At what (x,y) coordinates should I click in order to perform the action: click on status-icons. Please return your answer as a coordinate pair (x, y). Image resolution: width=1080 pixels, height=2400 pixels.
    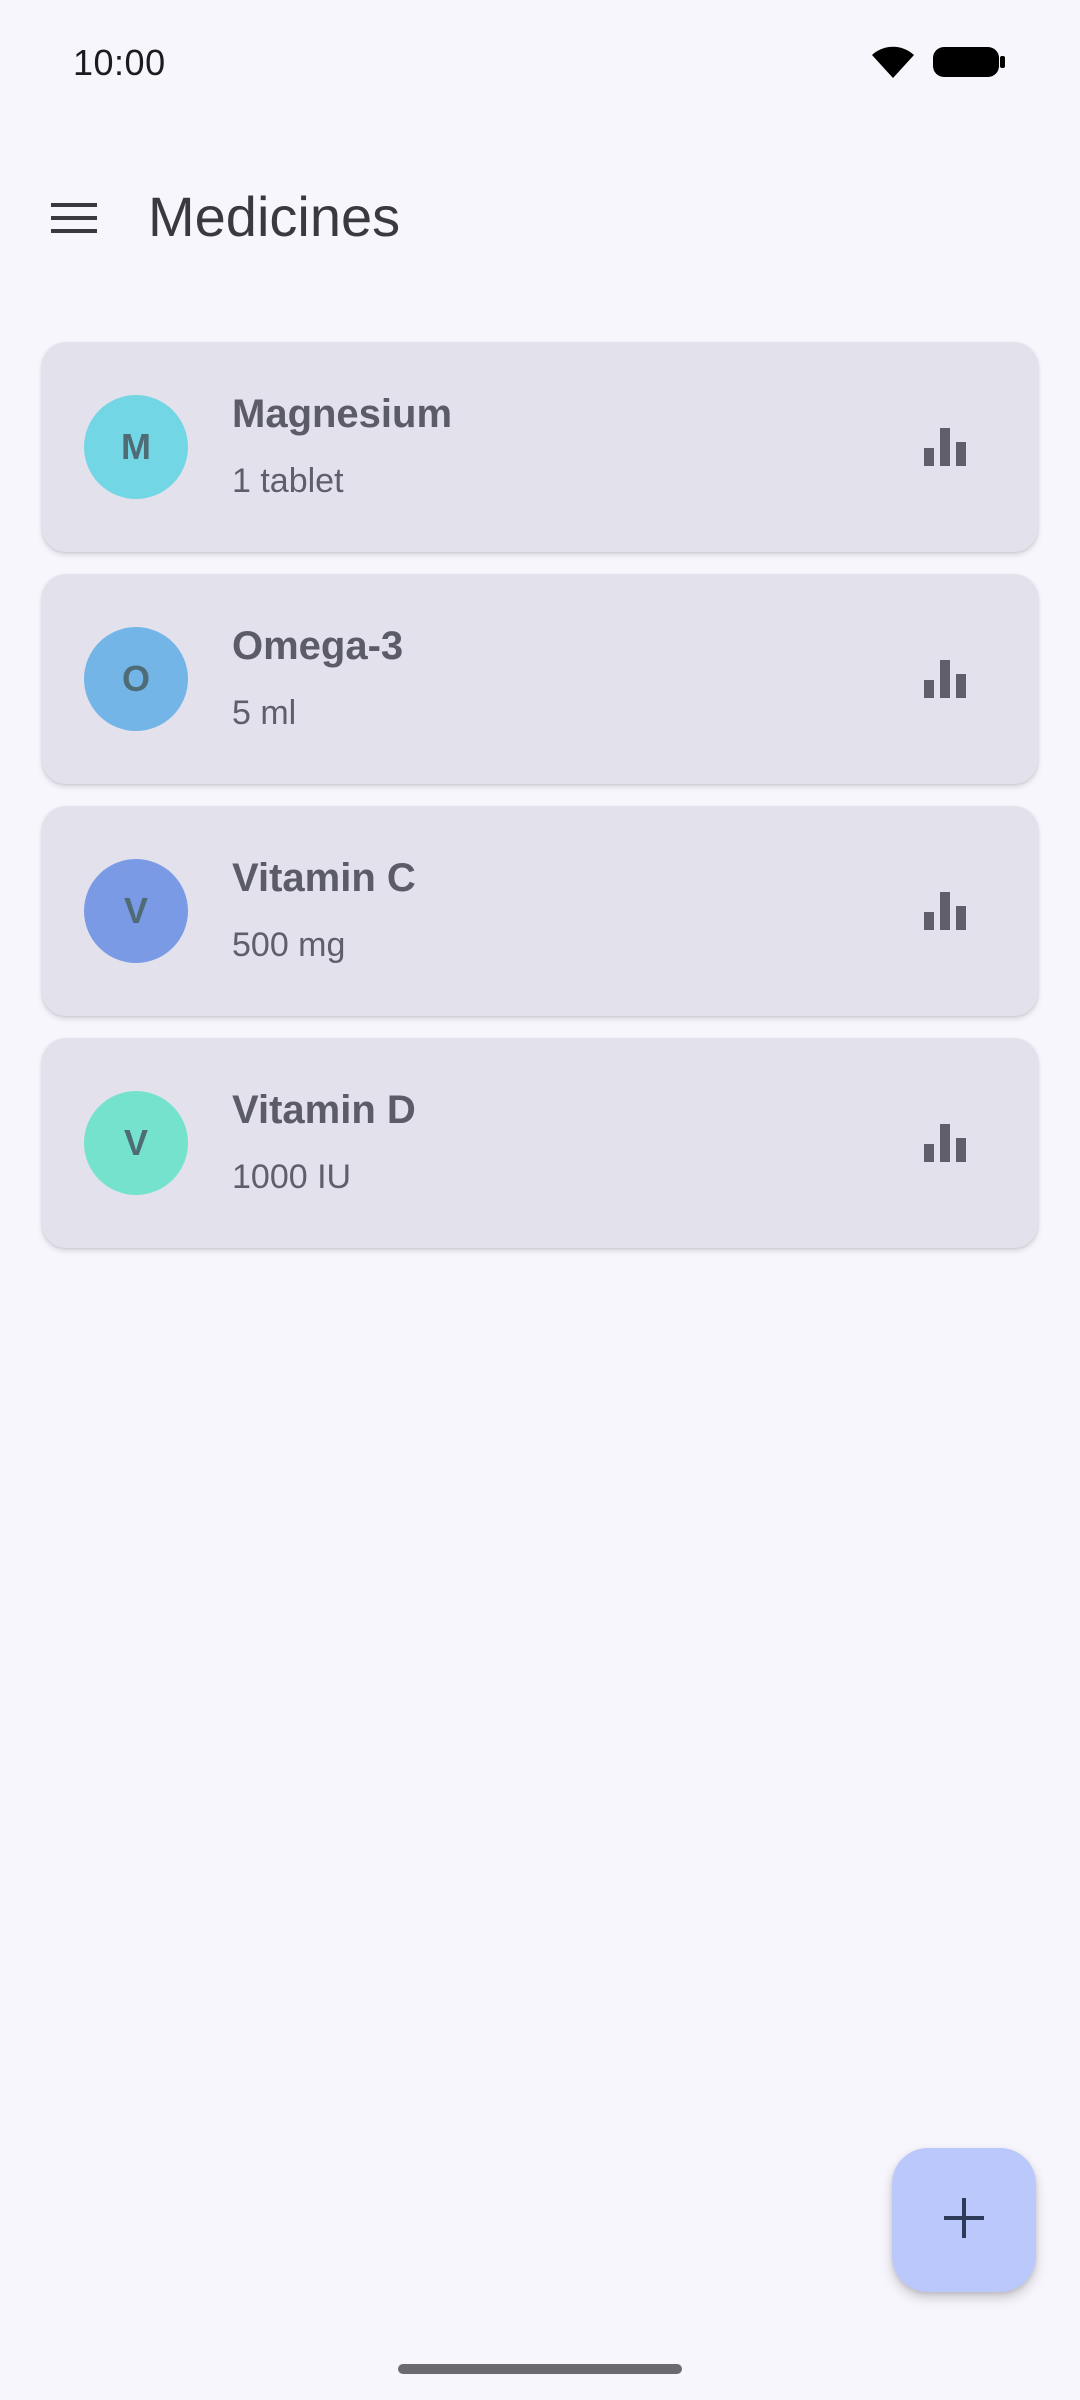
    Looking at the image, I should click on (938, 64).